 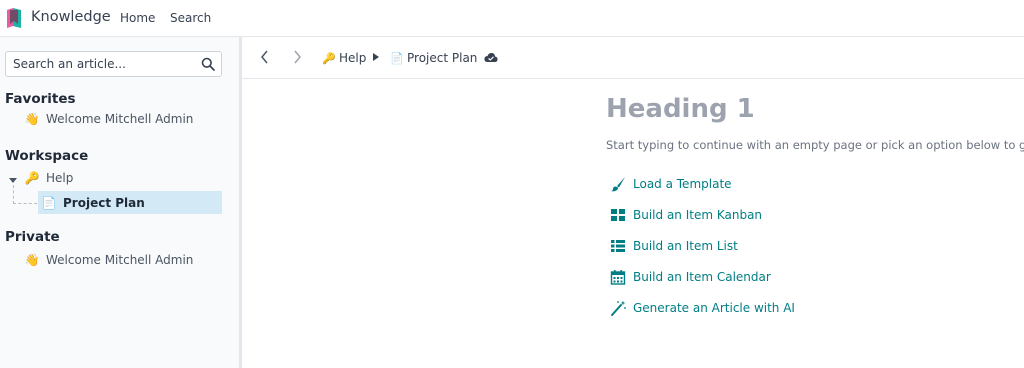 I want to click on sidebar-item-welcome-private: 👋 Welcome Mitchell Admin, so click(x=109, y=260).